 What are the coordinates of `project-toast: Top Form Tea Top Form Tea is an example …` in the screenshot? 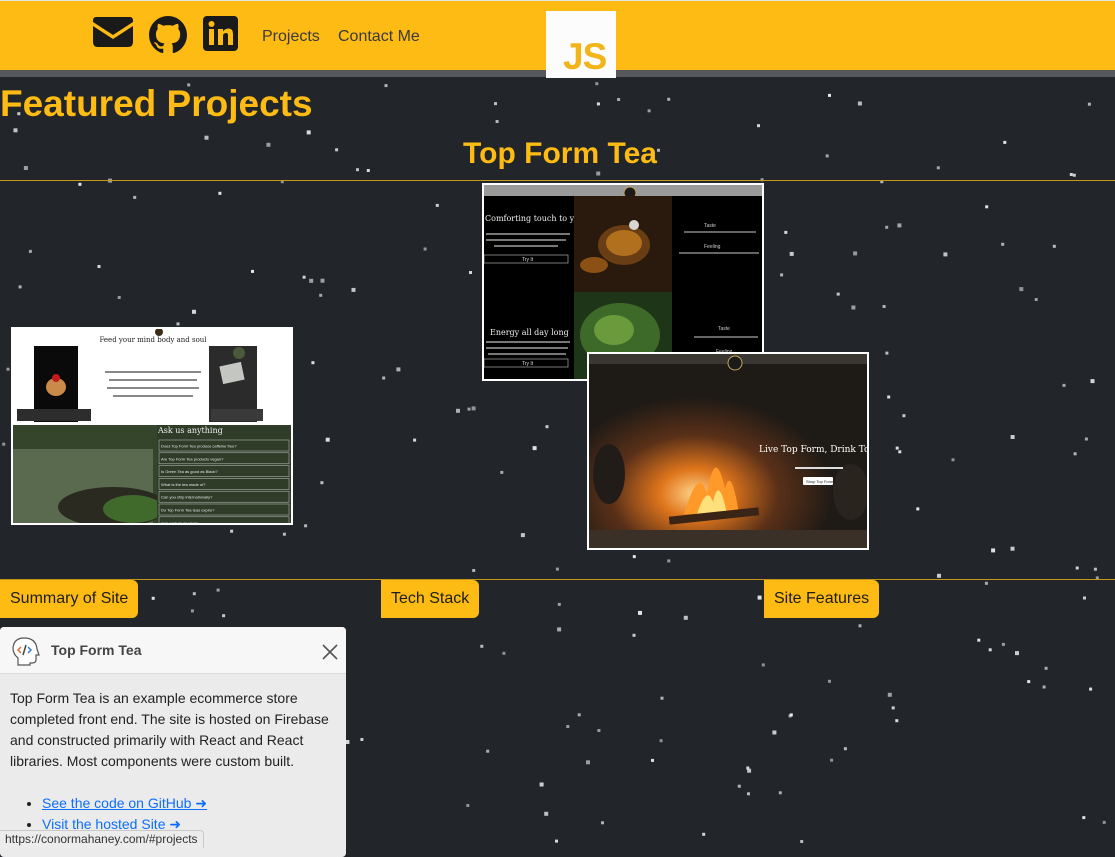 It's located at (173, 742).